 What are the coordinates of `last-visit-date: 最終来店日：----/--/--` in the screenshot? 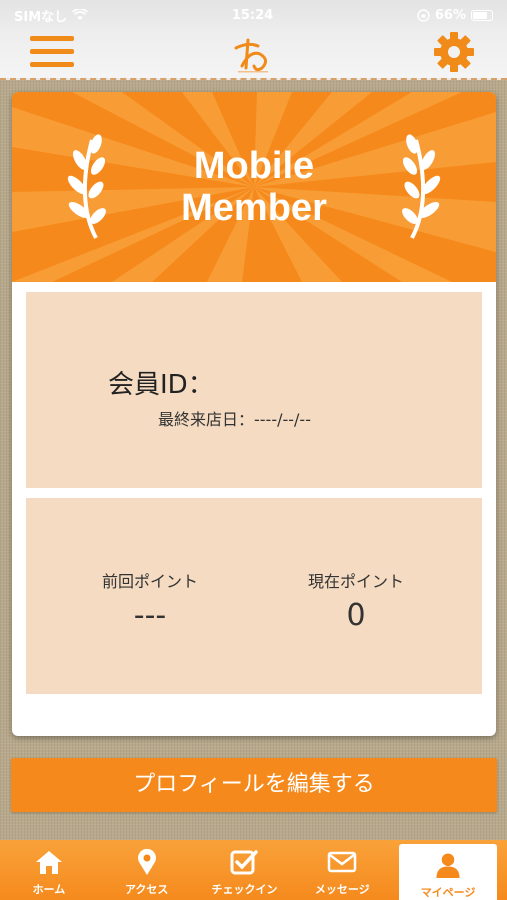 It's located at (234, 419).